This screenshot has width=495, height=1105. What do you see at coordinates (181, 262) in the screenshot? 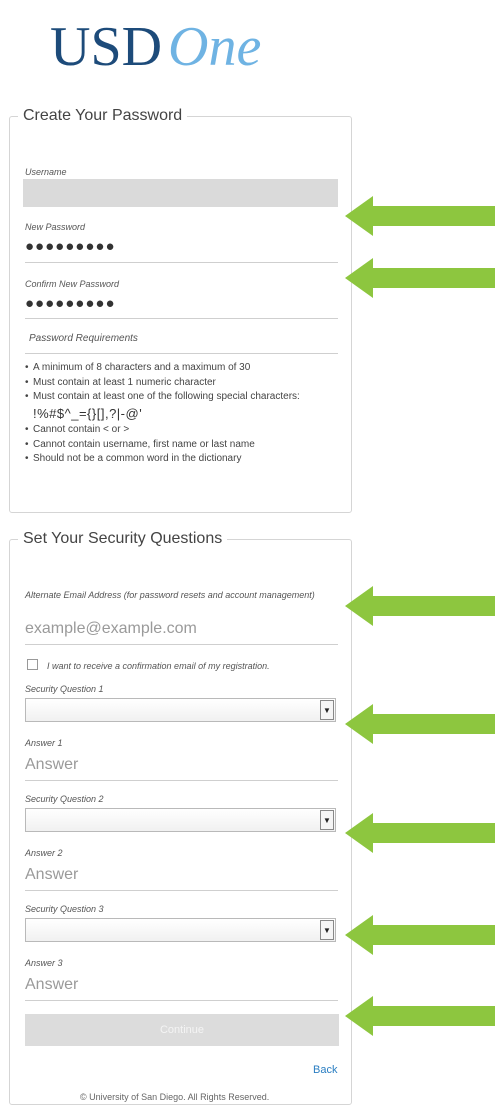
I see `new-password-underline` at bounding box center [181, 262].